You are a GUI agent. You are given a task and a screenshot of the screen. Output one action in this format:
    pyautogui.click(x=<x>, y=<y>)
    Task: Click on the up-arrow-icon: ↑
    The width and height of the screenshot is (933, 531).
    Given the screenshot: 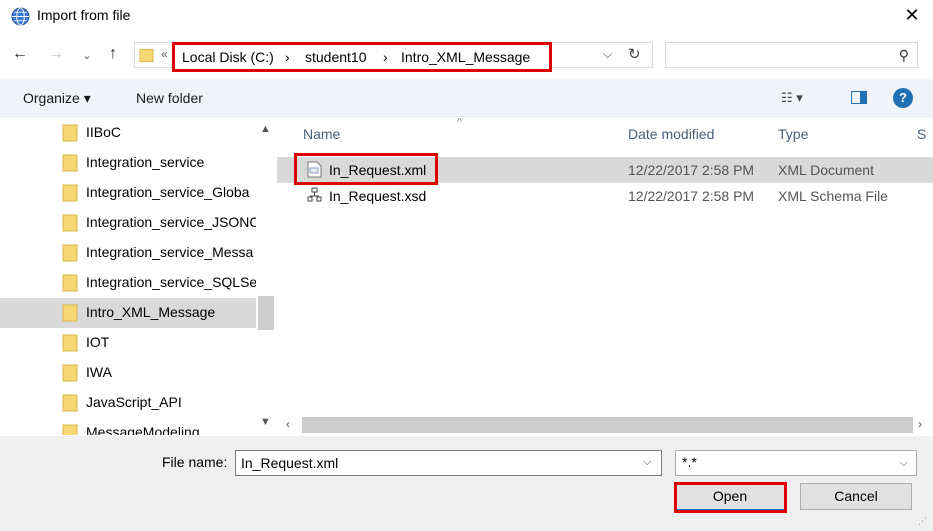 What is the action you would take?
    pyautogui.click(x=113, y=54)
    